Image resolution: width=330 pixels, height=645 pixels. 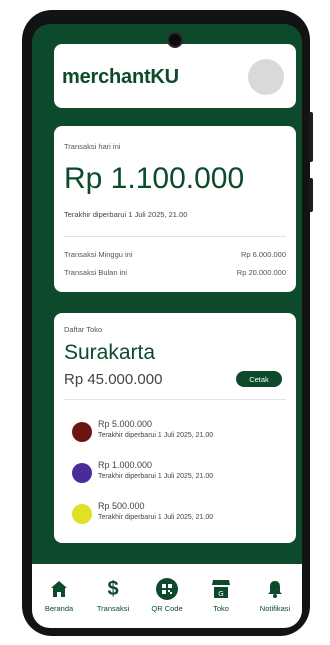 I want to click on nav-item-transaksi: $ Transaksi, so click(x=113, y=595).